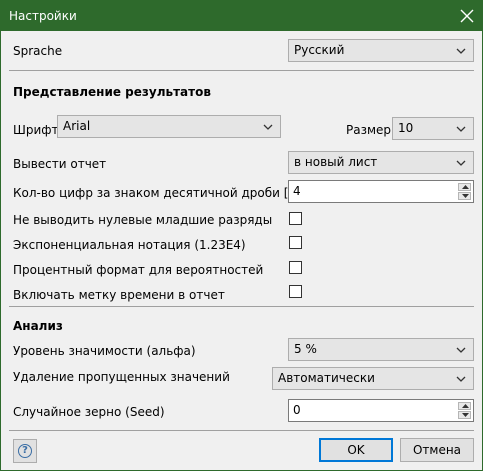  What do you see at coordinates (406, 128) in the screenshot?
I see `size-value: 10` at bounding box center [406, 128].